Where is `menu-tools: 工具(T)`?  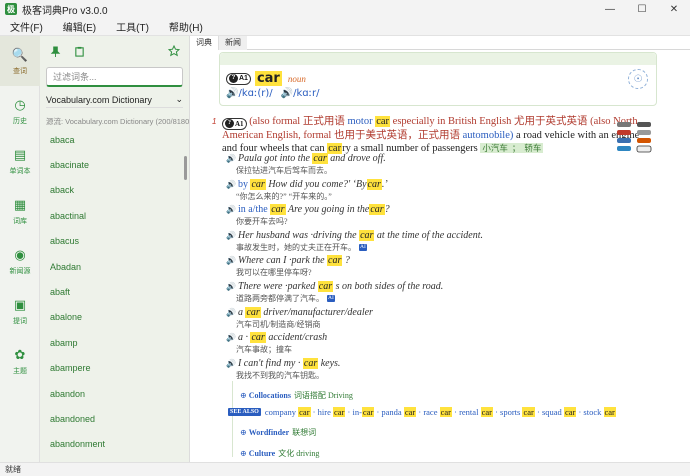
menu-tools: 工具(T) is located at coordinates (132, 26).